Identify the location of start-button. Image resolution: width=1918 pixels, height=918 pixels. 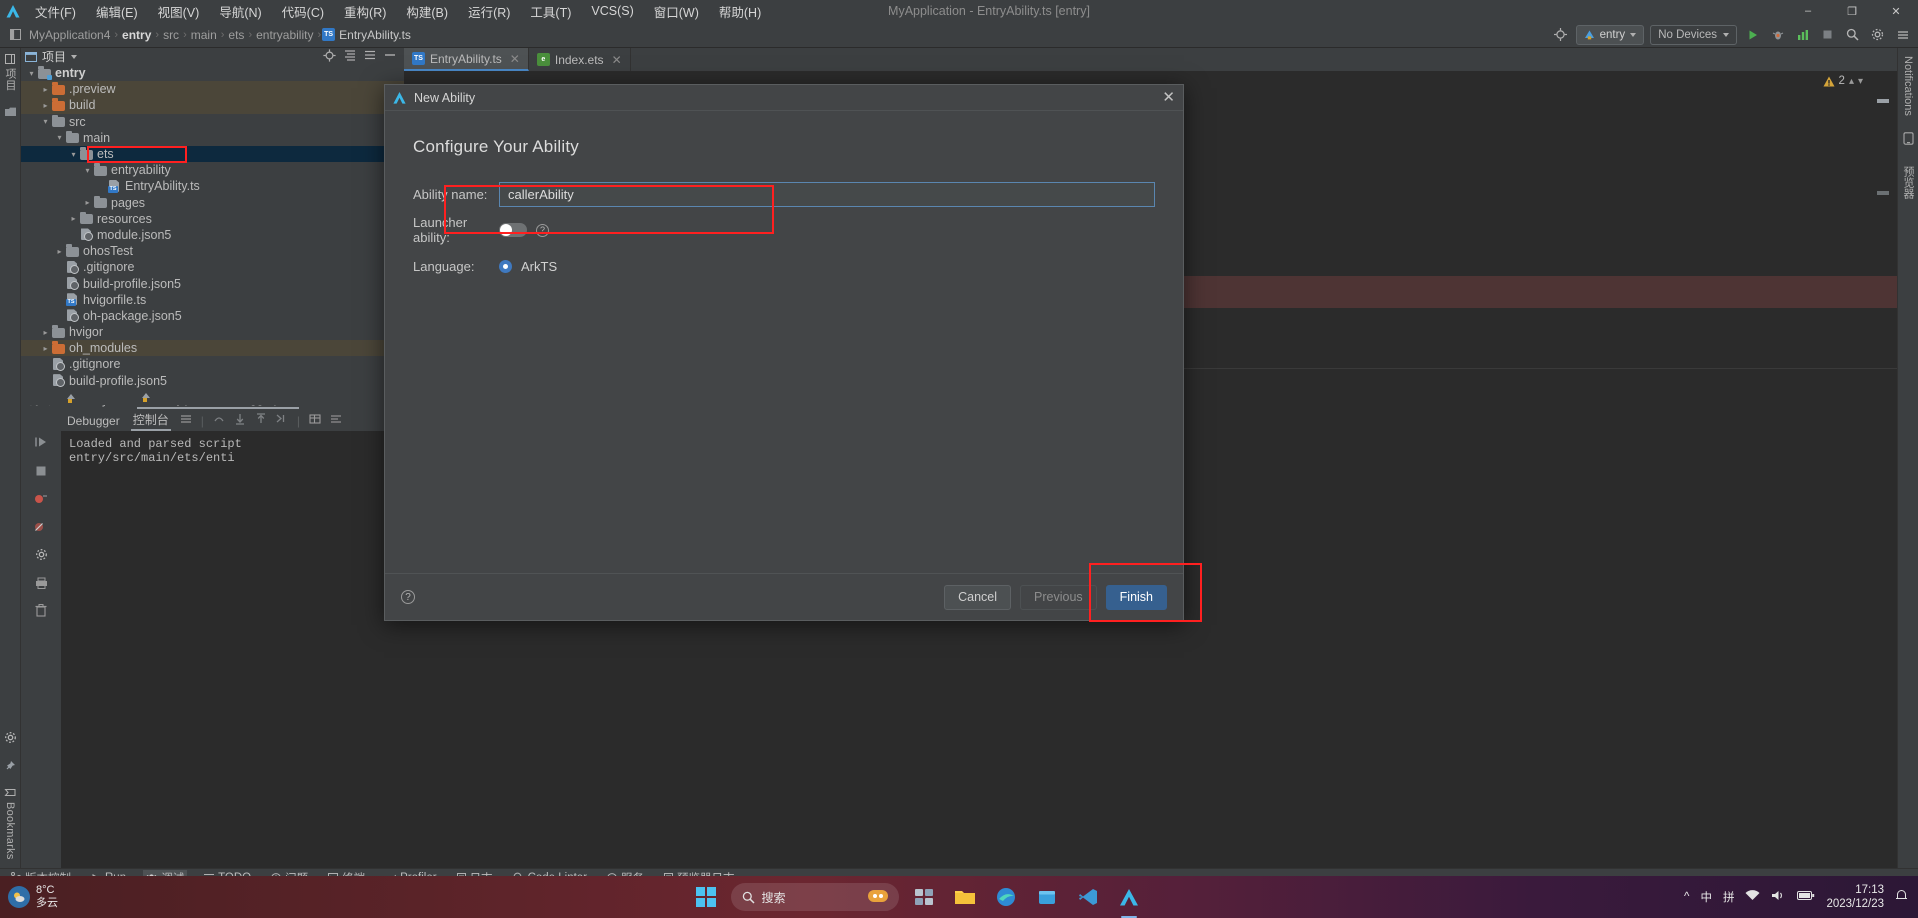
(706, 897).